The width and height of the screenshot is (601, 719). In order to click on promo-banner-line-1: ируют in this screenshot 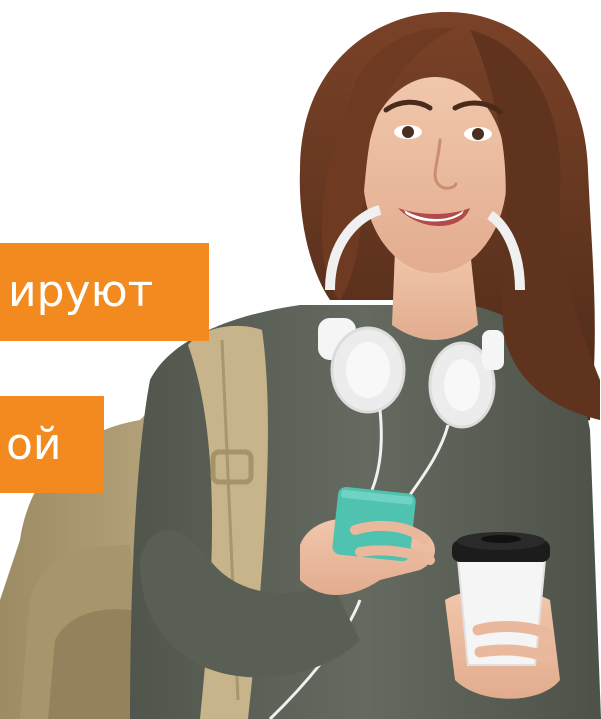, I will do `click(104, 292)`.